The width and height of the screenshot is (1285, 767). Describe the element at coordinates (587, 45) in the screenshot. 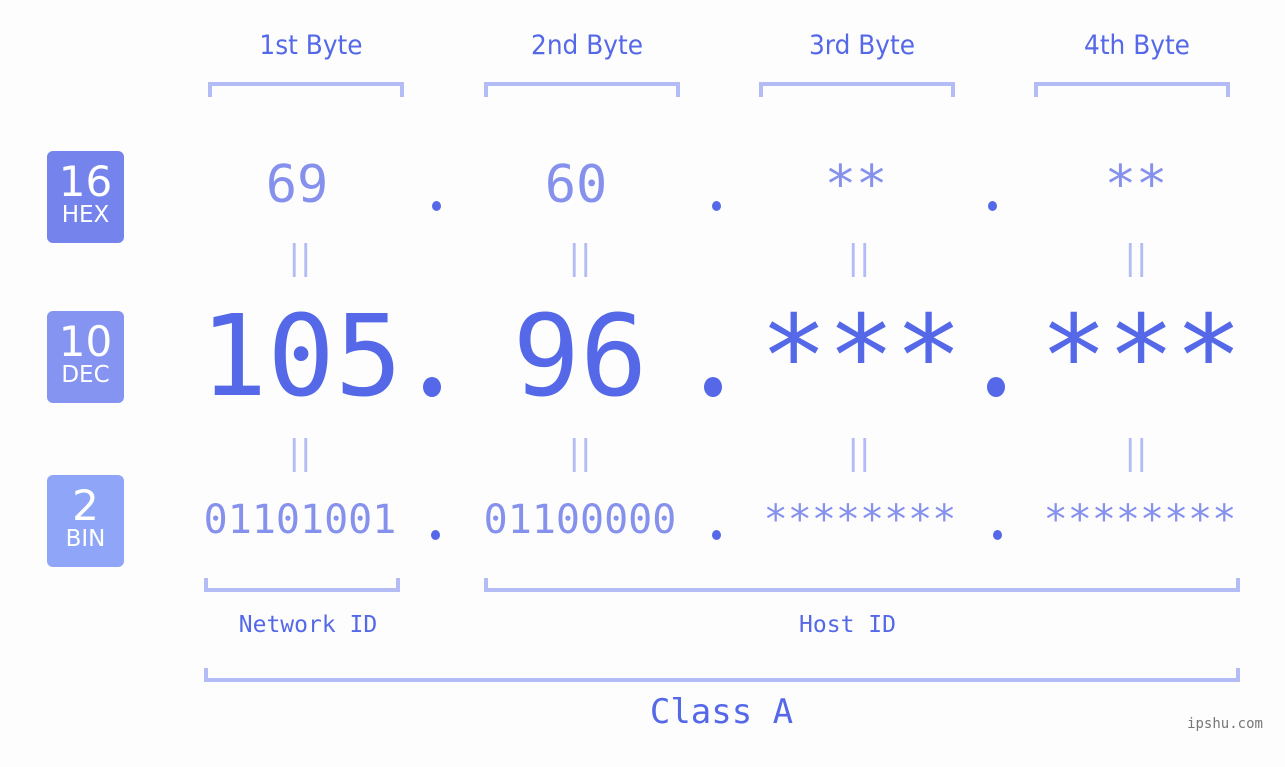

I see `byte-label-2: 2nd Byte` at that location.